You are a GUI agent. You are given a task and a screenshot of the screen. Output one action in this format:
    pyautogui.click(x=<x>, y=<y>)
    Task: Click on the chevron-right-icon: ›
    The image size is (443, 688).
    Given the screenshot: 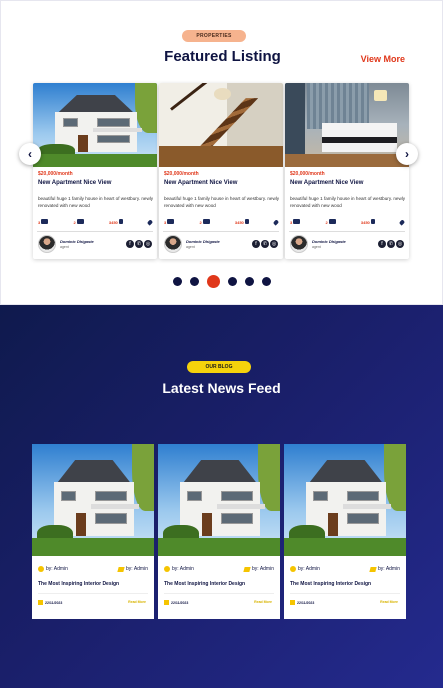 What is the action you would take?
    pyautogui.click(x=407, y=154)
    